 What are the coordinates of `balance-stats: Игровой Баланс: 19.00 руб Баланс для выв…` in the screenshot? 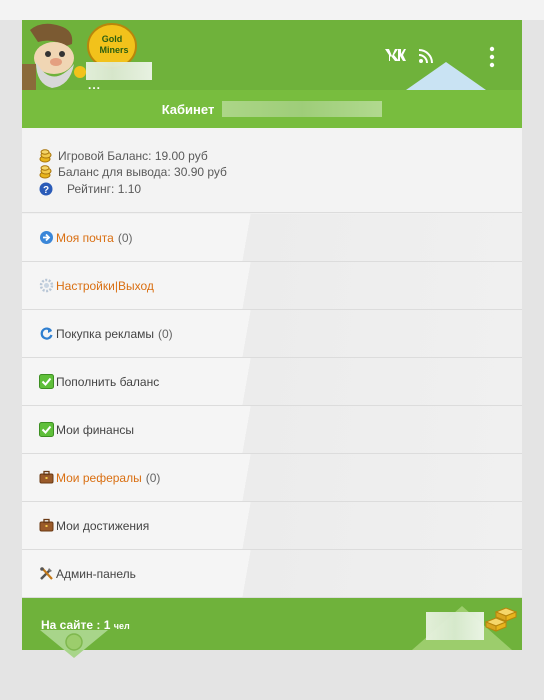 It's located at (272, 170).